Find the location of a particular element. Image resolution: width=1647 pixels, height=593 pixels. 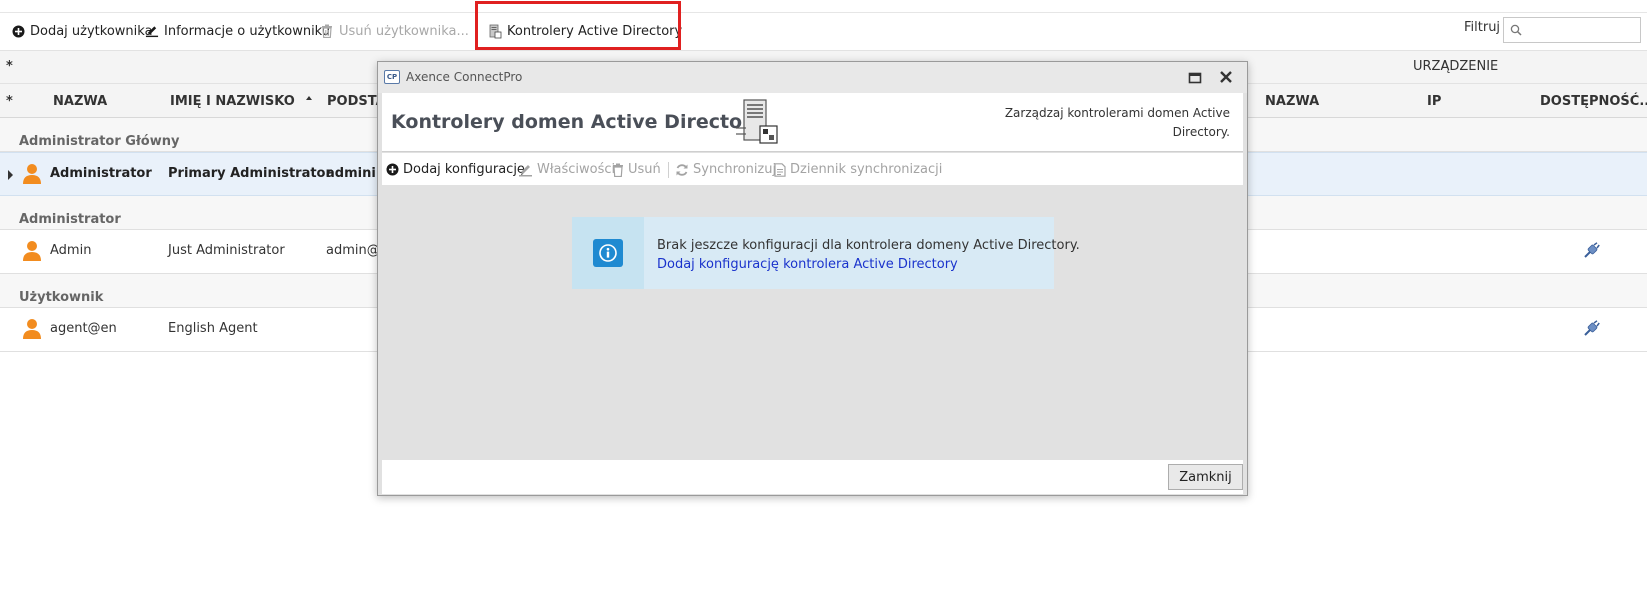

filter-label: Filtruj is located at coordinates (1482, 27).